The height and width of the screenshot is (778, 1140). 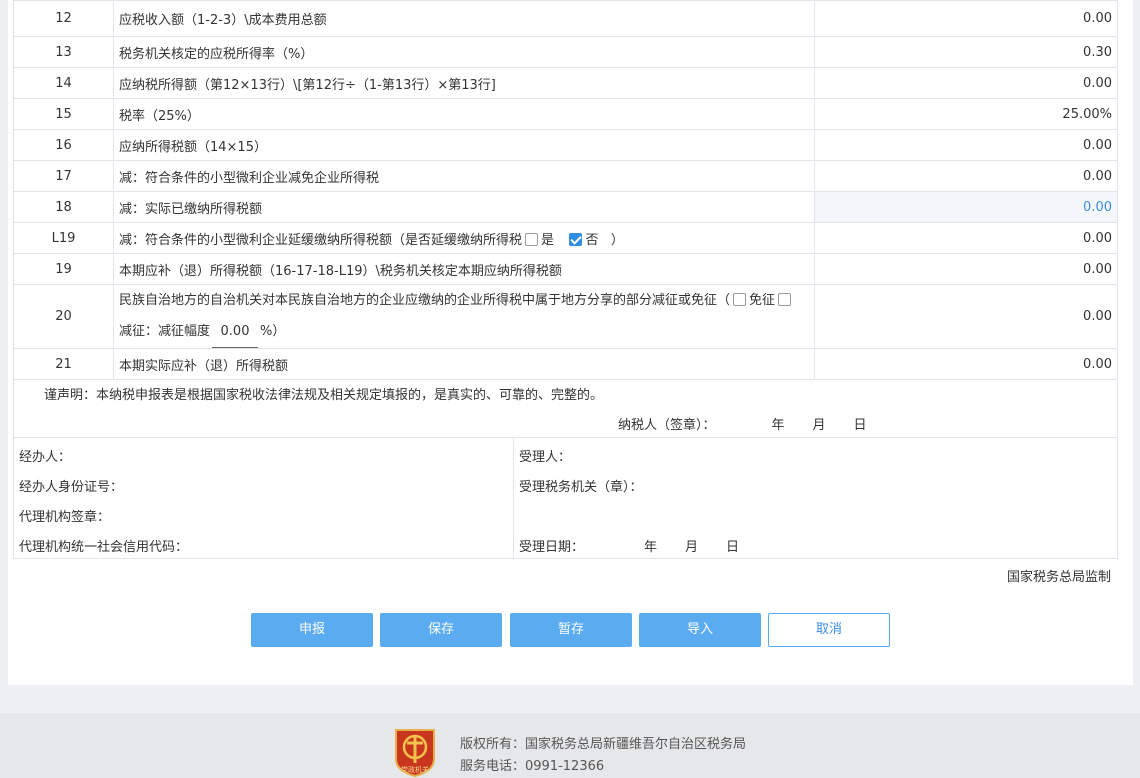 I want to click on logo-text: 党政机关, so click(x=415, y=769).